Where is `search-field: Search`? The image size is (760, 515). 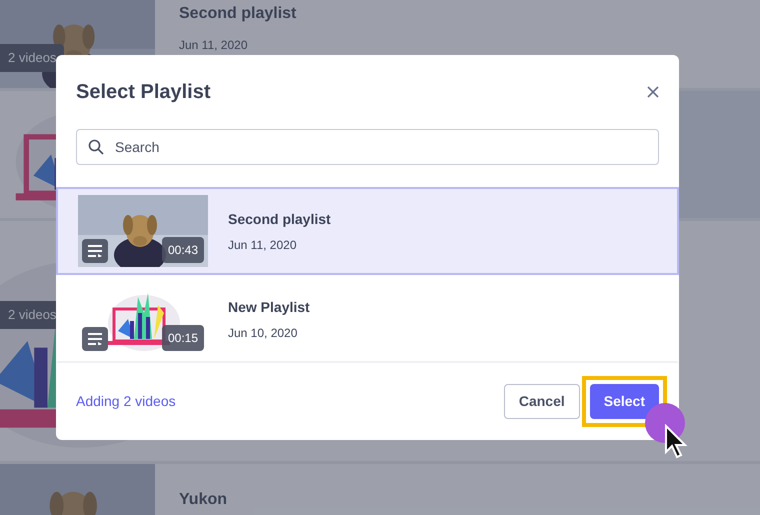
search-field: Search is located at coordinates (367, 147).